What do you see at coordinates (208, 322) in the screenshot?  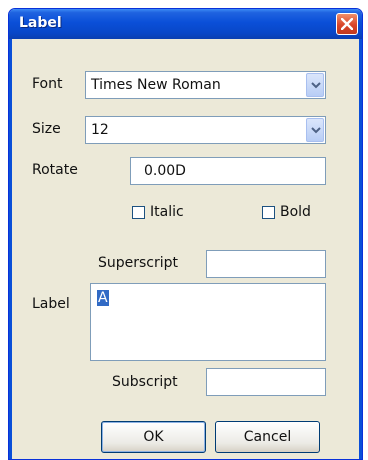 I see `label-textarea: A` at bounding box center [208, 322].